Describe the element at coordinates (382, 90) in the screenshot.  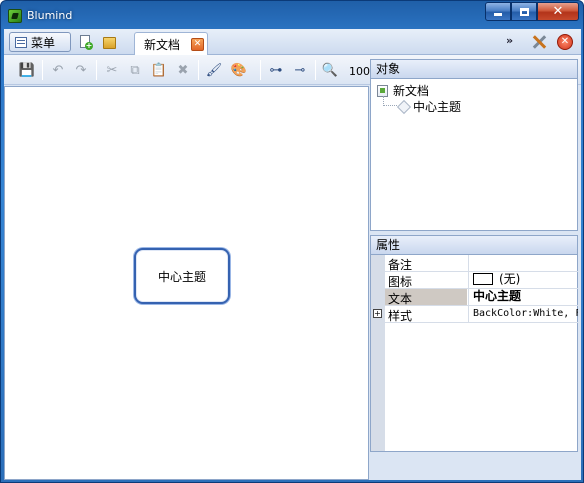
I see `document-icon` at that location.